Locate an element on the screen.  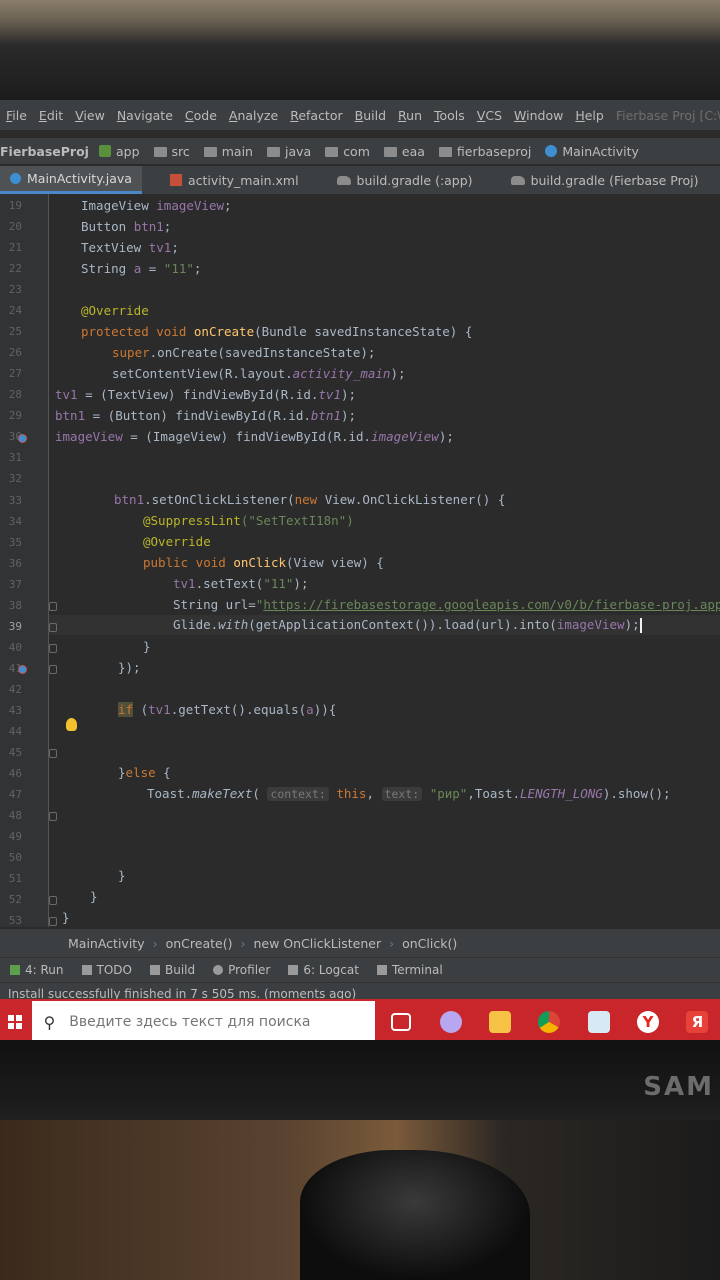
line-number: 26 is located at coordinates (15, 352).